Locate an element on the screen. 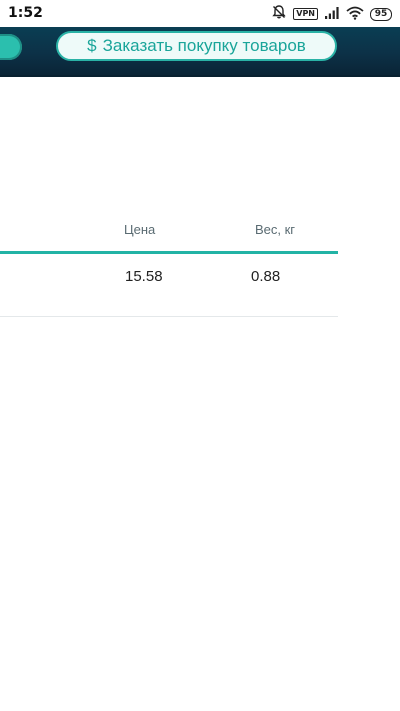 Image resolution: width=400 pixels, height=711 pixels. items-table: Цена Вес, кг 15.58 0.88 is located at coordinates (169, 266).